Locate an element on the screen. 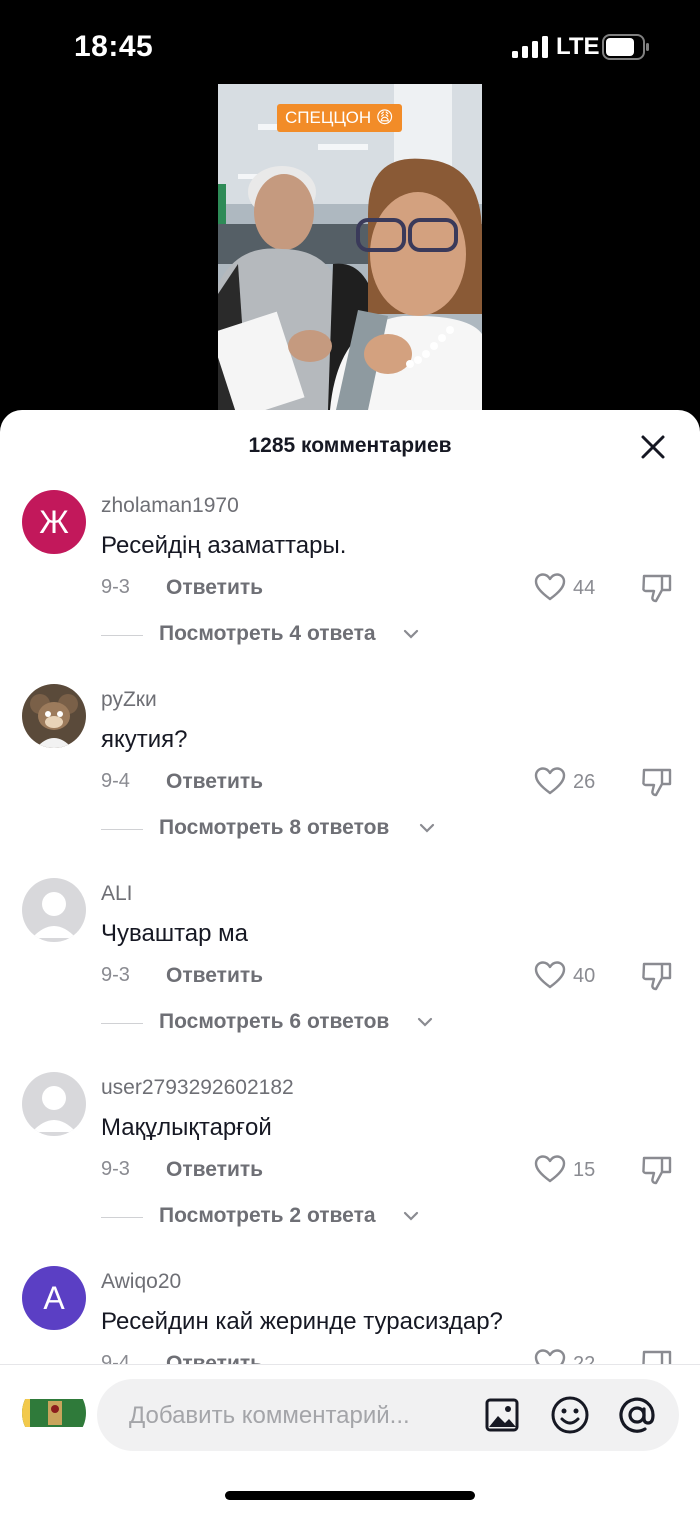 This screenshot has width=700, height=1515. view-replies-label: Посмотреть 2 ответа is located at coordinates (267, 1215).